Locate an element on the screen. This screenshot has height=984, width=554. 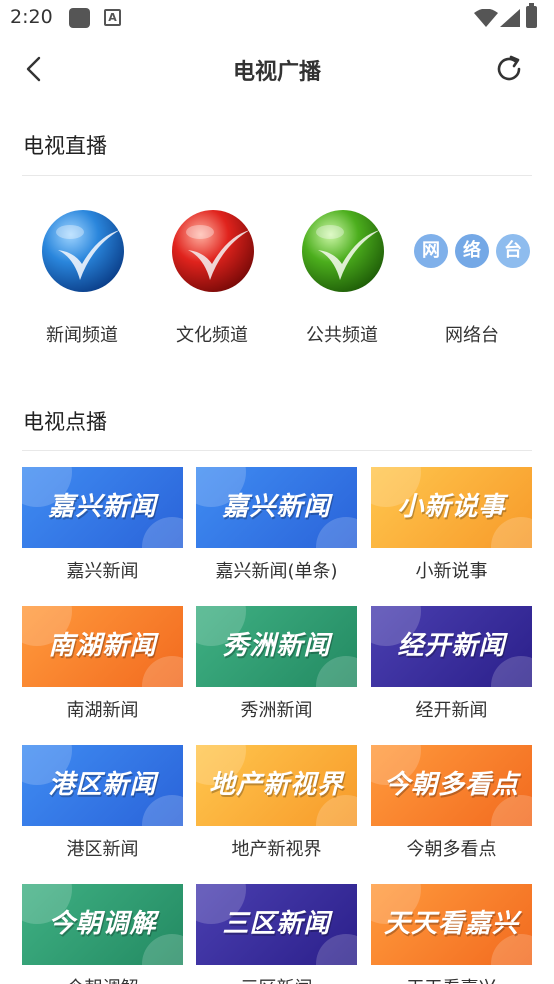
vod-thumbnail-title: 港区新闻 is located at coordinates (102, 785).